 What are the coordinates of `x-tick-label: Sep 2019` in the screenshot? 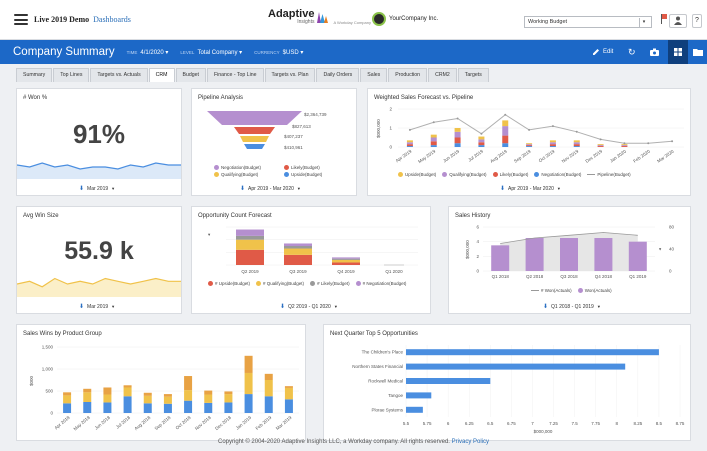 It's located at (522, 155).